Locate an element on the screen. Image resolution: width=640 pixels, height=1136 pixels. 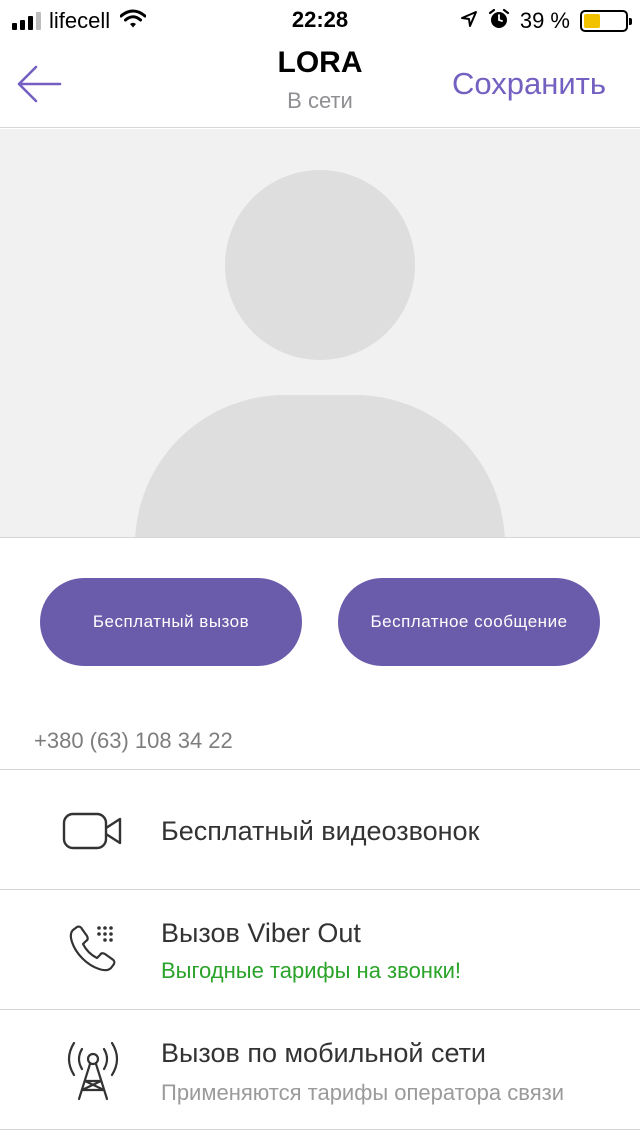
viber-out-phone-icon is located at coordinates (93, 948).